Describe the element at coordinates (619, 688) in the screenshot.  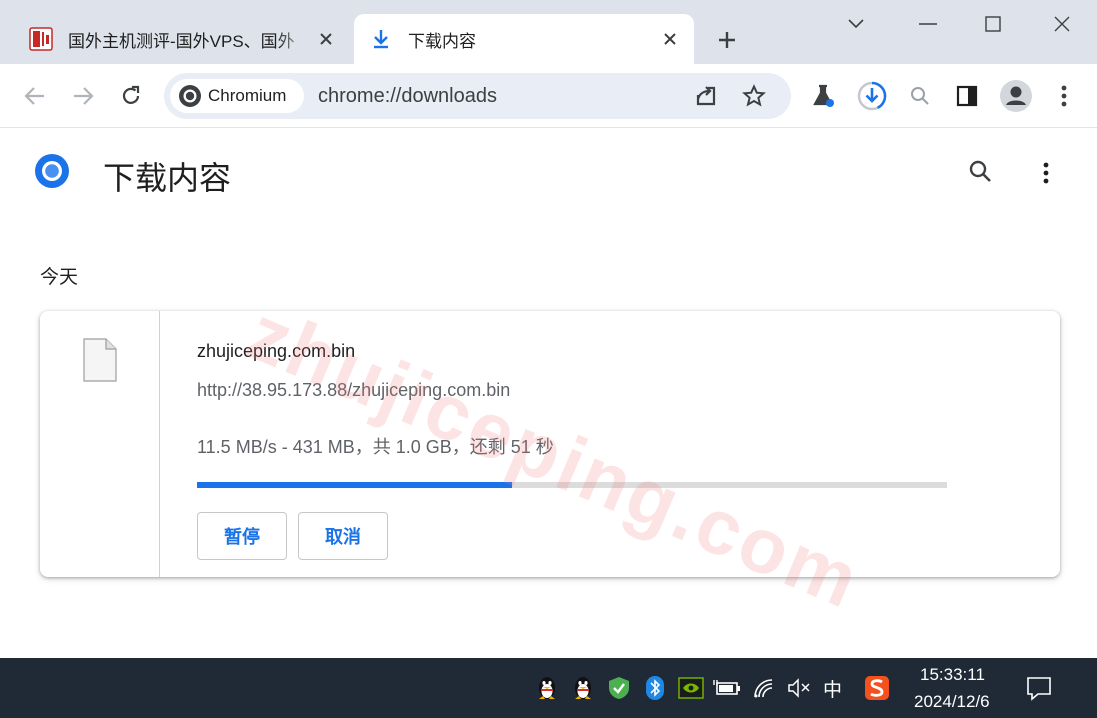
I see `security-shield-icon` at that location.